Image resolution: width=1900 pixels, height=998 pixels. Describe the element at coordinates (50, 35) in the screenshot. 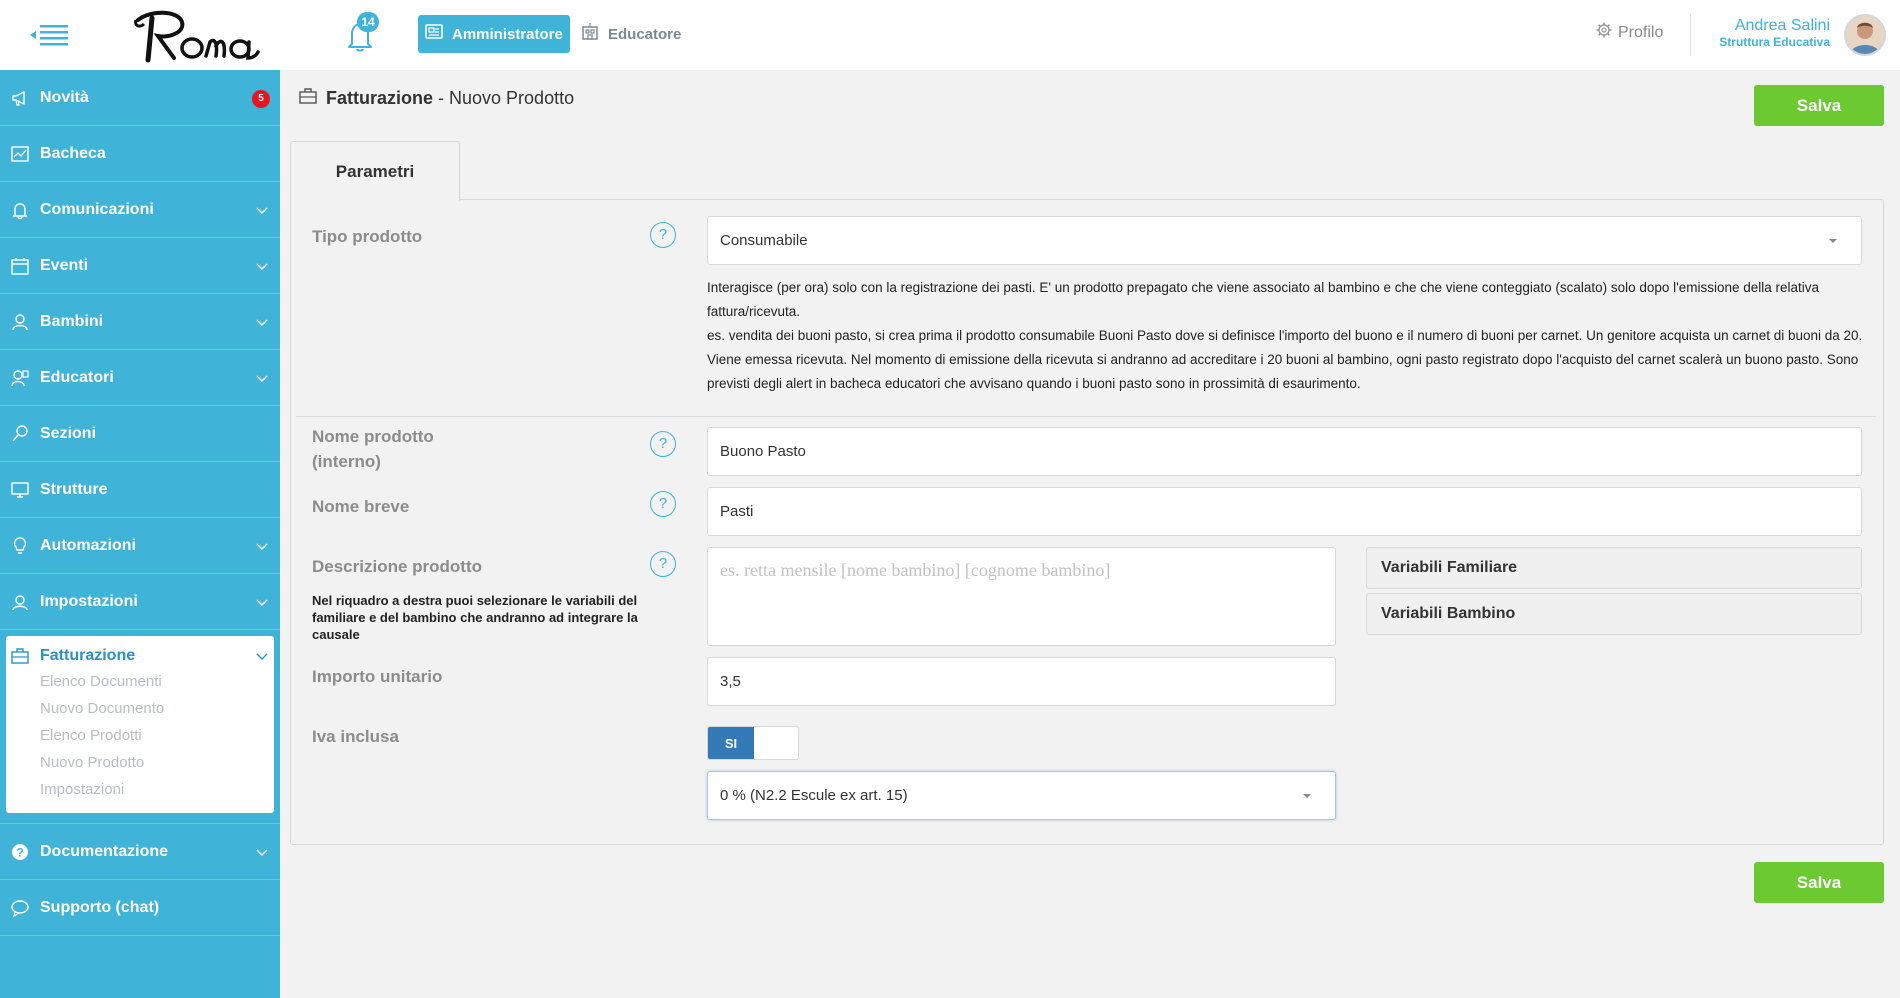

I see `menu-toggle-icon` at that location.